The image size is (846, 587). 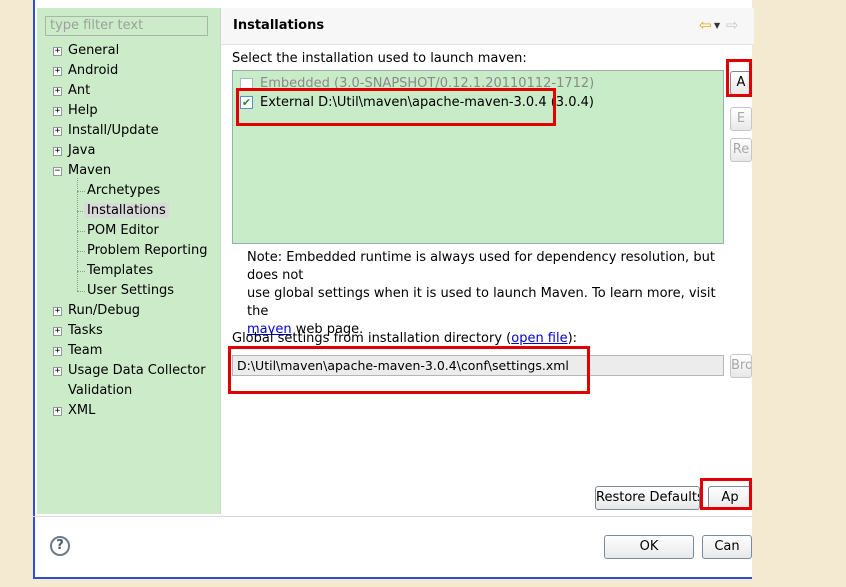 I want to click on highlight-settings-path, so click(x=409, y=370).